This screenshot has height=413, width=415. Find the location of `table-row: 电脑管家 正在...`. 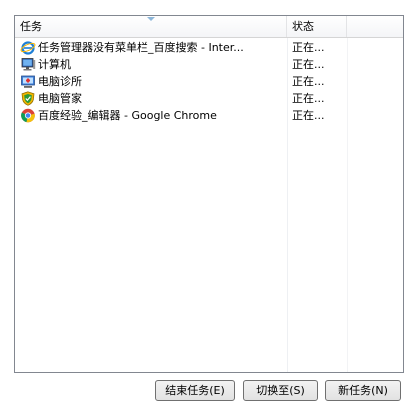

table-row: 电脑管家 正在... is located at coordinates (209, 98).